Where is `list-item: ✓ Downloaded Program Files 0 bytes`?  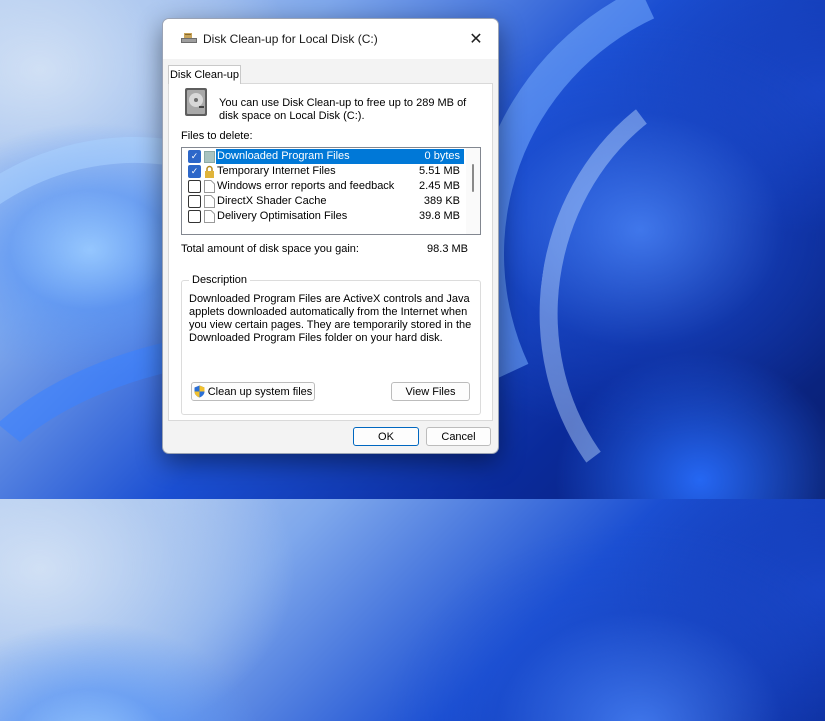
list-item: ✓ Downloaded Program Files 0 bytes is located at coordinates (324, 156).